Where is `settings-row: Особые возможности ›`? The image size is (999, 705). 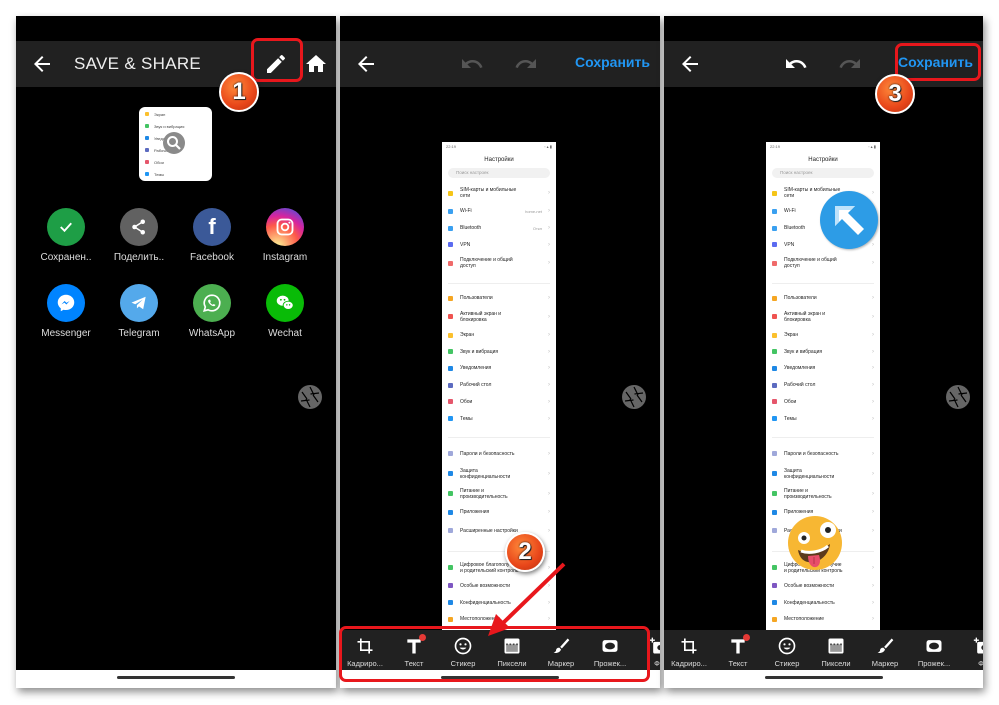 settings-row: Особые возможности › is located at coordinates (823, 586).